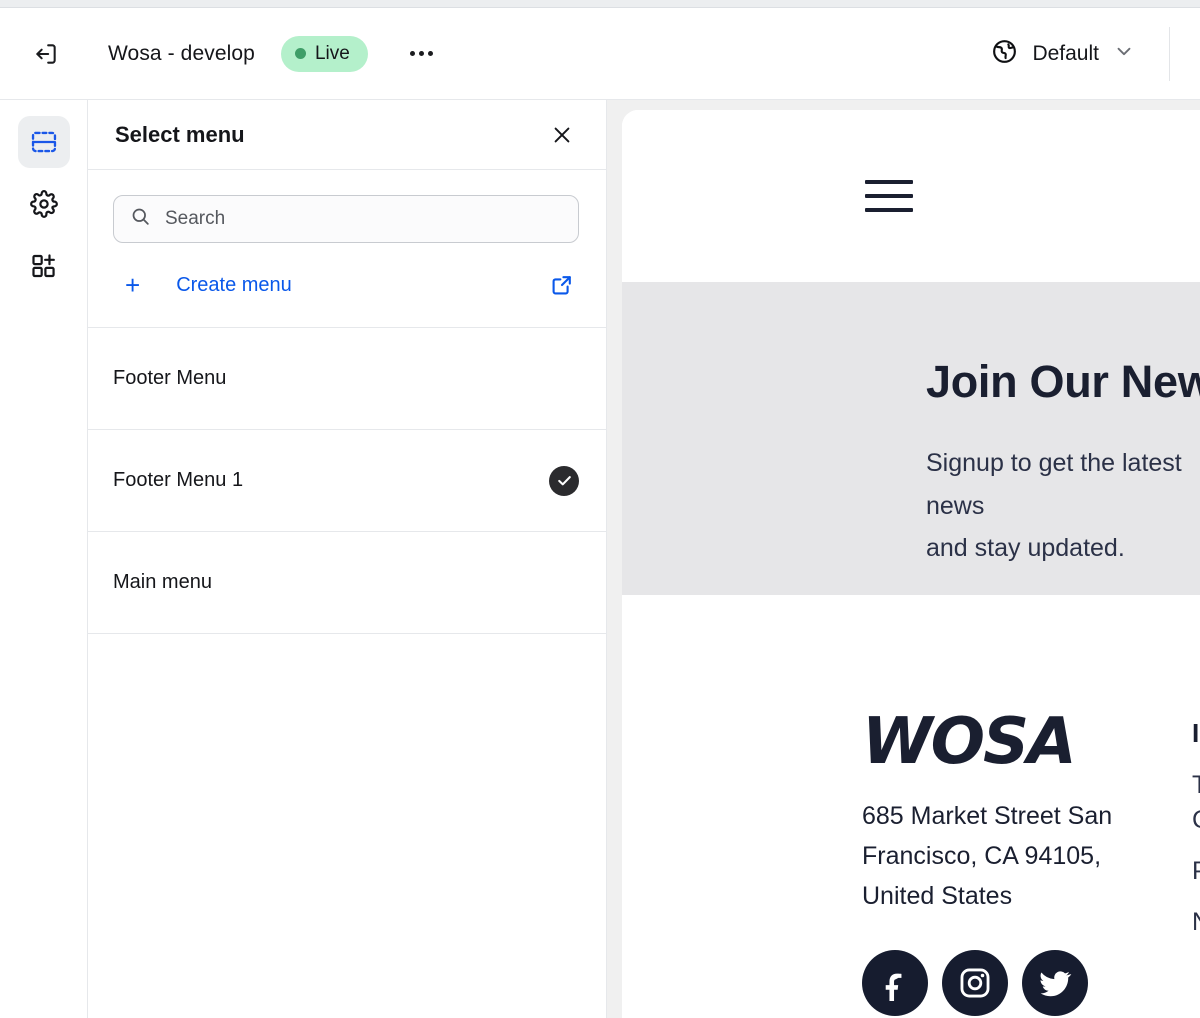 The width and height of the screenshot is (1200, 1018). What do you see at coordinates (1004, 54) in the screenshot?
I see `globe-icon` at bounding box center [1004, 54].